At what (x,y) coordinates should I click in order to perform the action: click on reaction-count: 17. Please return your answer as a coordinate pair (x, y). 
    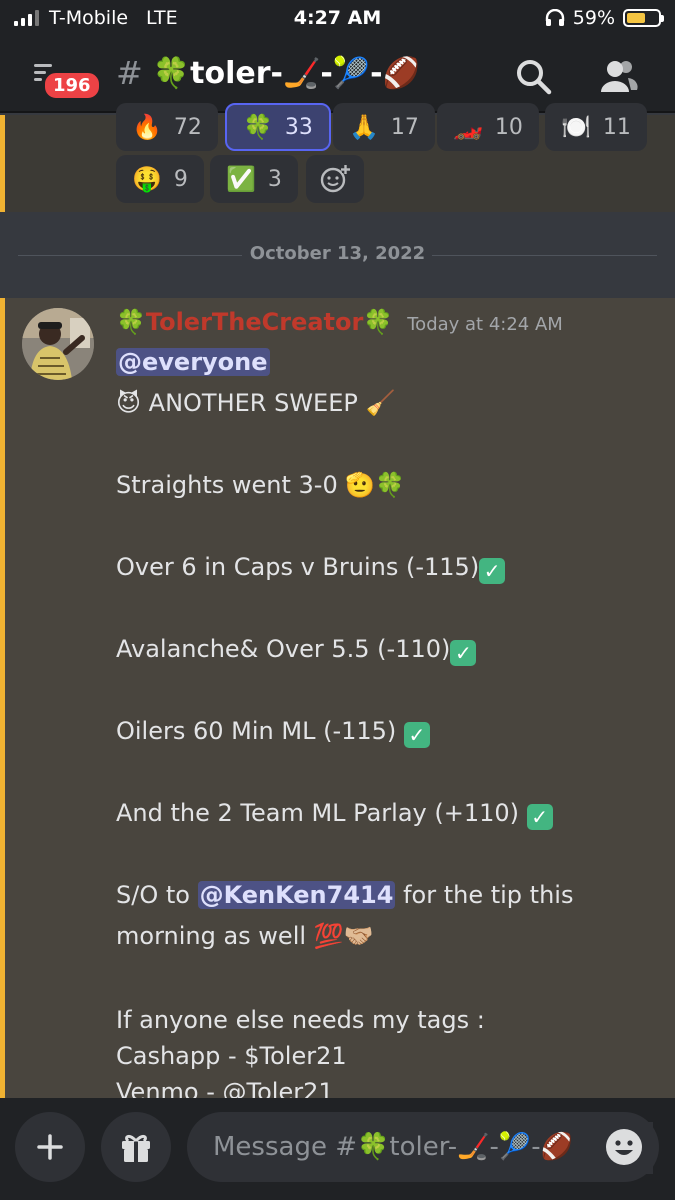
    Looking at the image, I should click on (404, 127).